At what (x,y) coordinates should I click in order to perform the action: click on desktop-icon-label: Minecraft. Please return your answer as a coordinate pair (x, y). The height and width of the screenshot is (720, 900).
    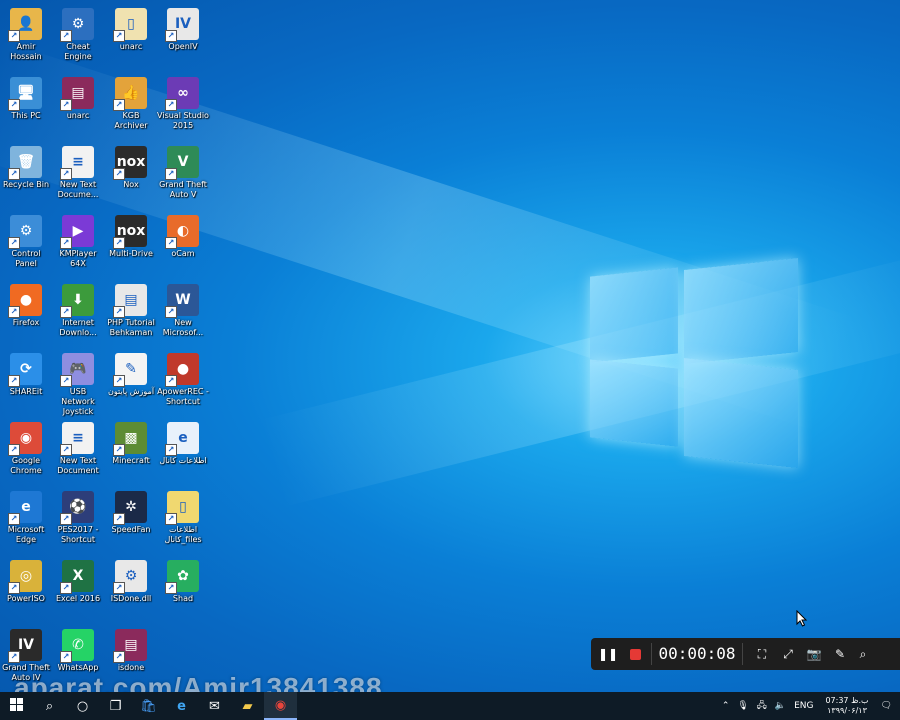
    Looking at the image, I should click on (131, 460).